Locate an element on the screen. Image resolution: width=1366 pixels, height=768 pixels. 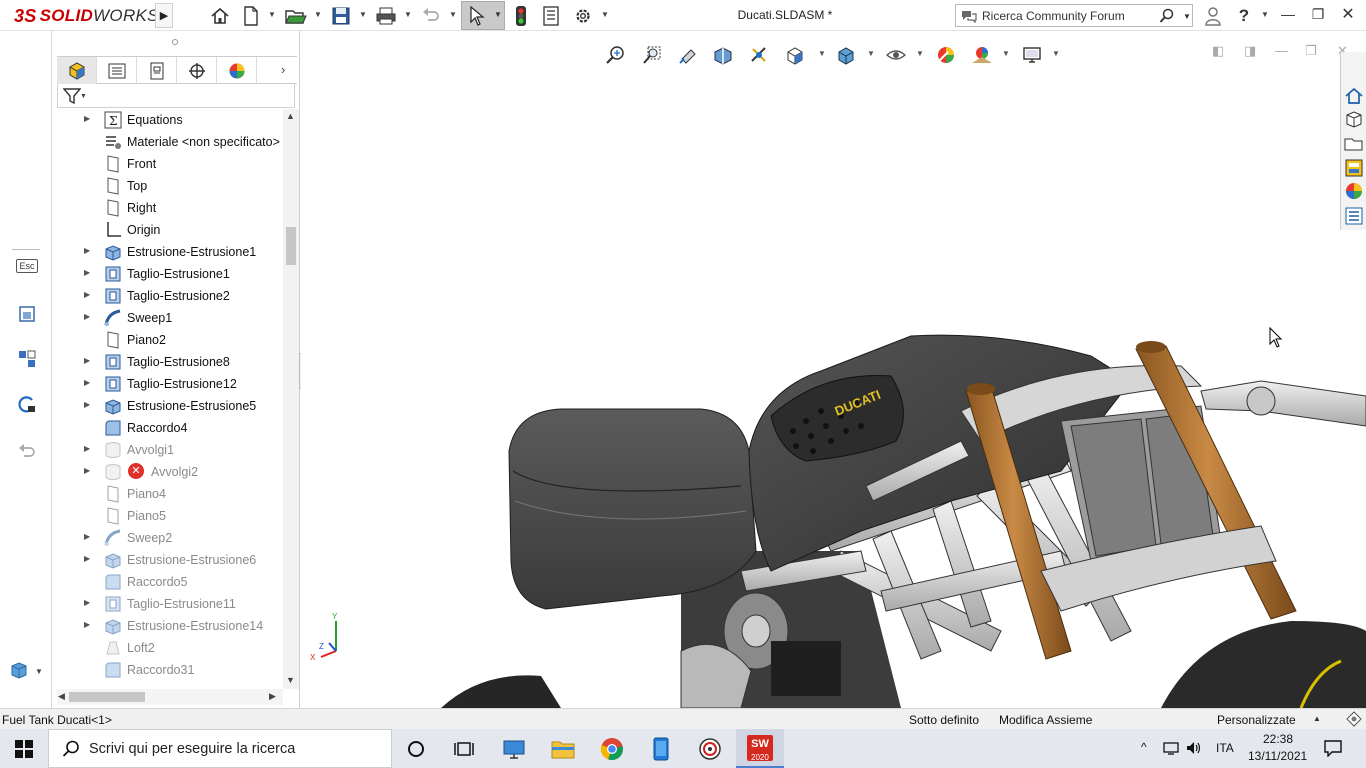
tab-dimxpert-manager is located at coordinates (197, 70).